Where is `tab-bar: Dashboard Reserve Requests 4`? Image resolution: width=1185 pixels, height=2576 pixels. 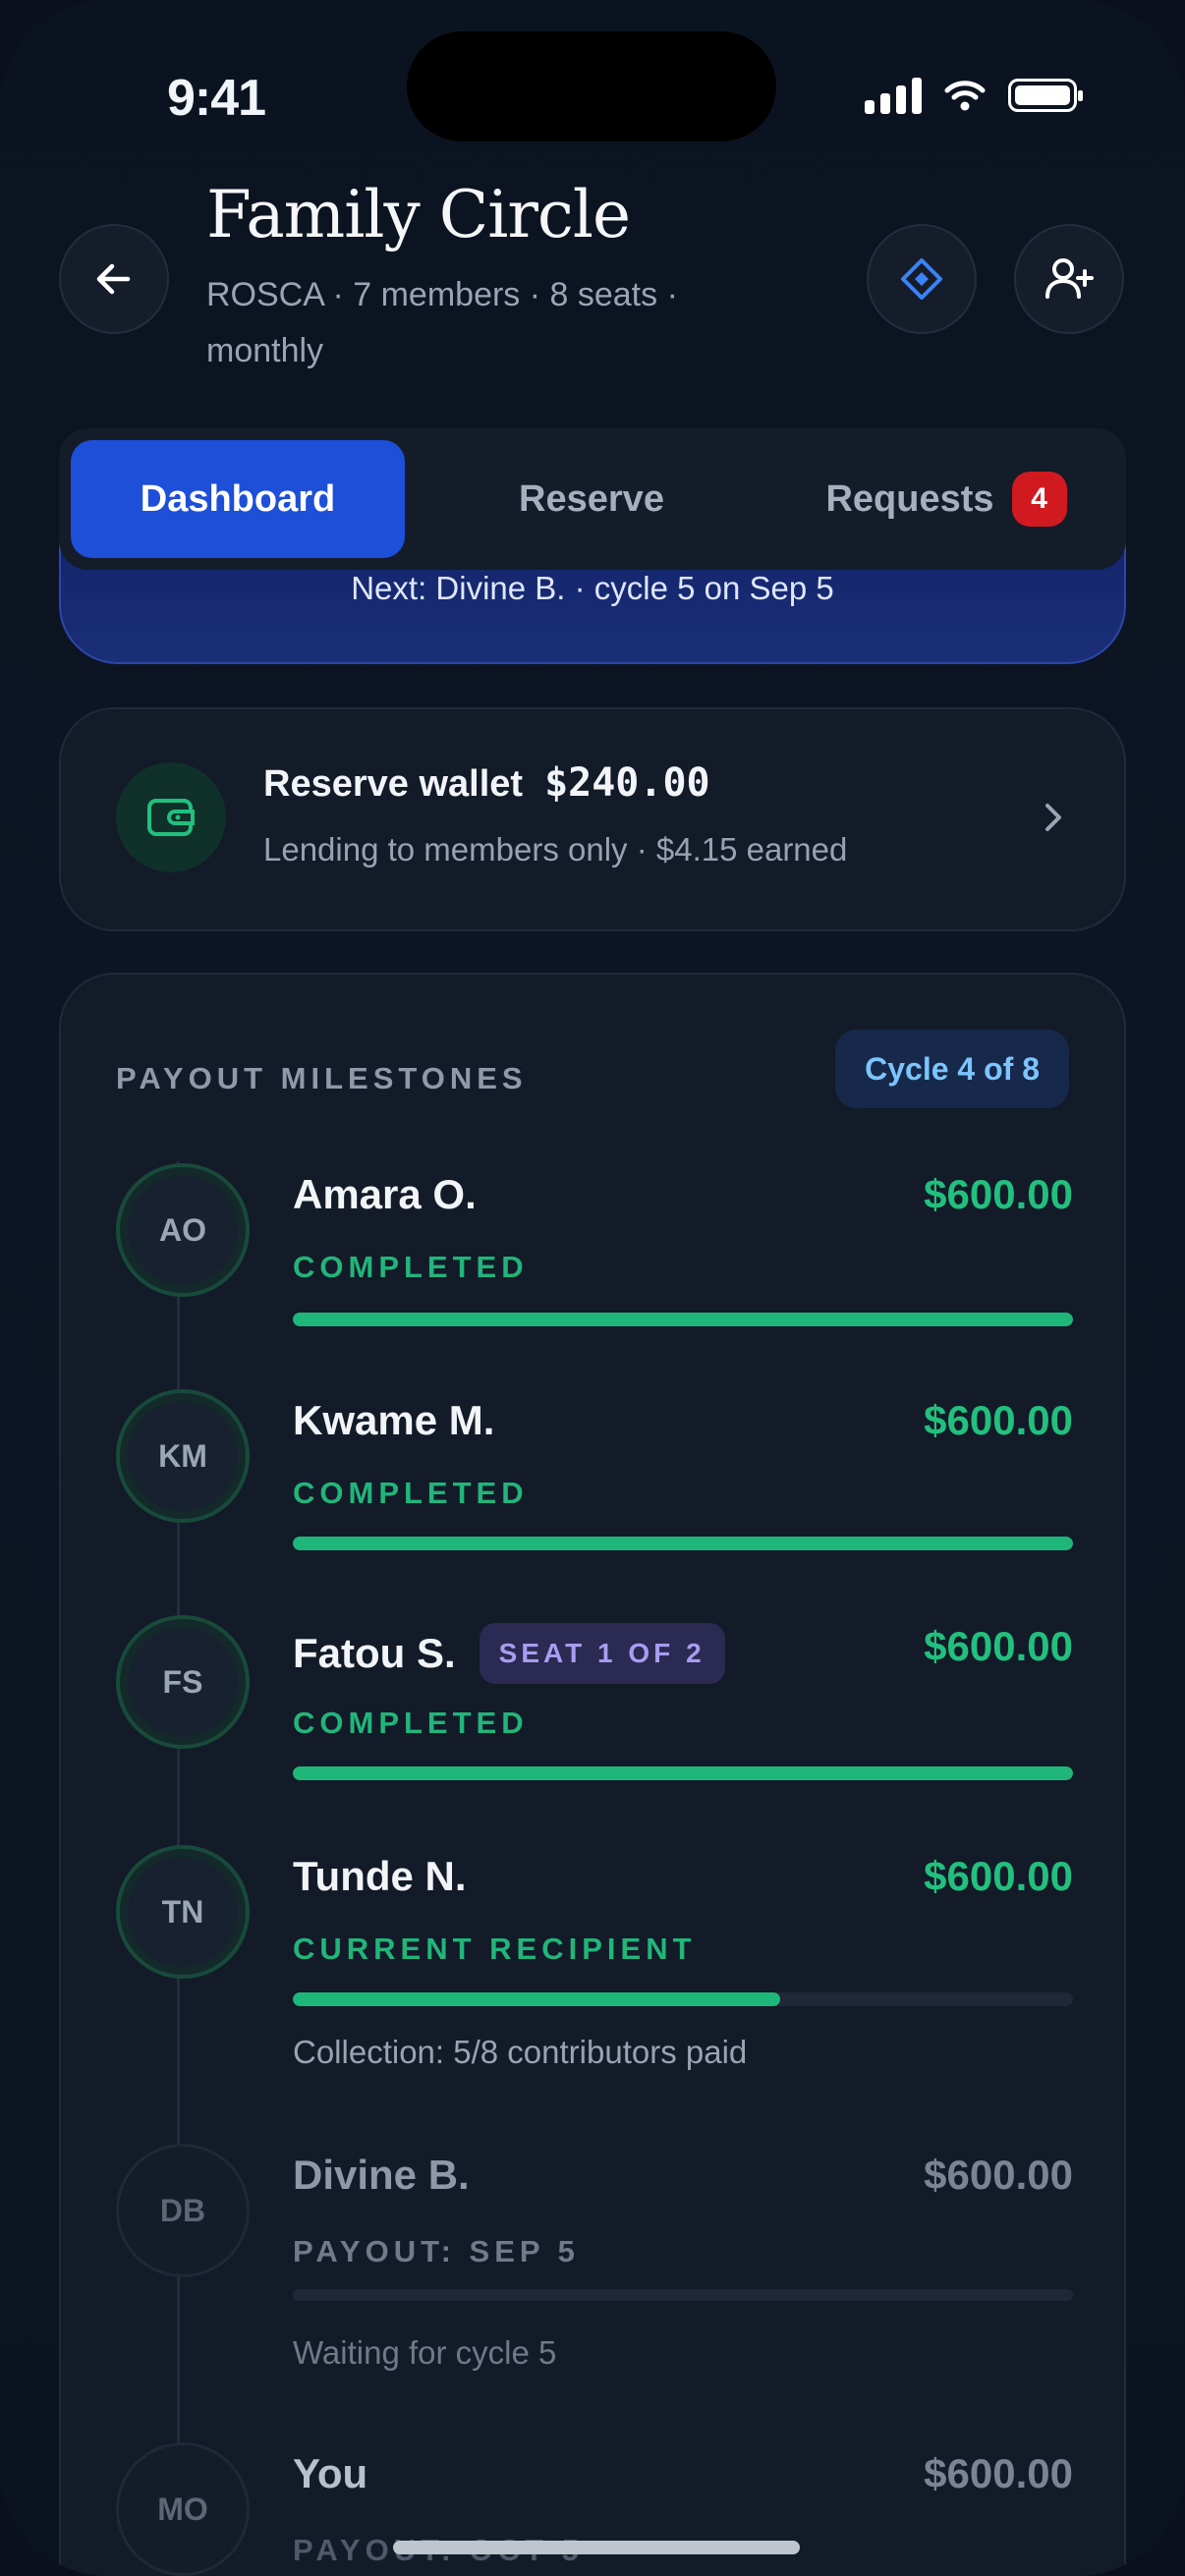 tab-bar: Dashboard Reserve Requests 4 is located at coordinates (592, 499).